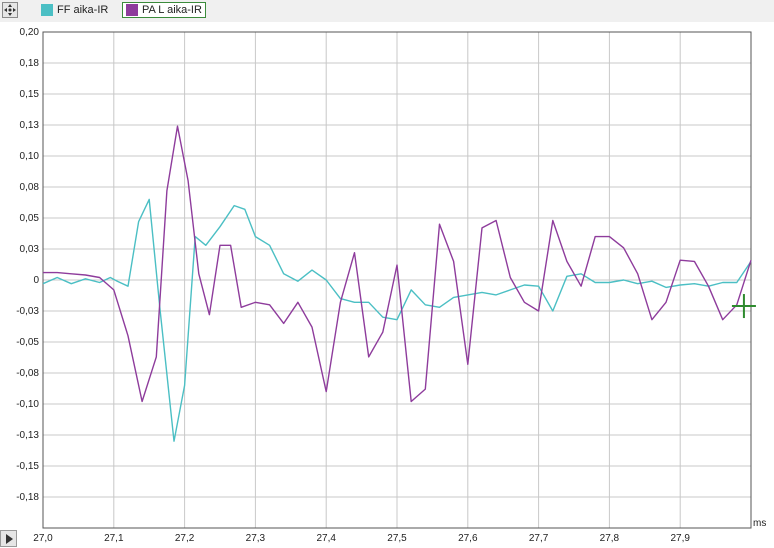 The height and width of the screenshot is (548, 774). I want to click on y-tick-label: -0,03, so click(27, 311).